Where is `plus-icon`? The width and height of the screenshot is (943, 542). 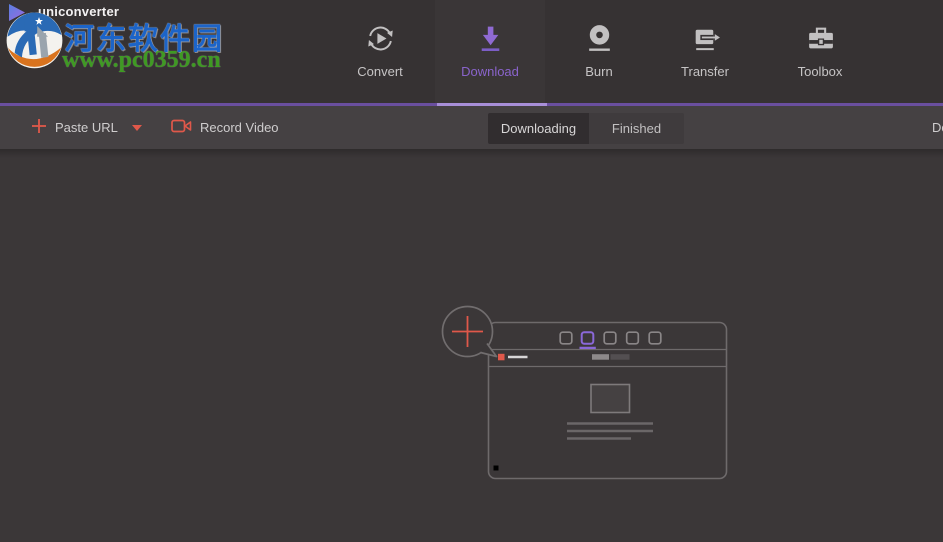 plus-icon is located at coordinates (39, 127).